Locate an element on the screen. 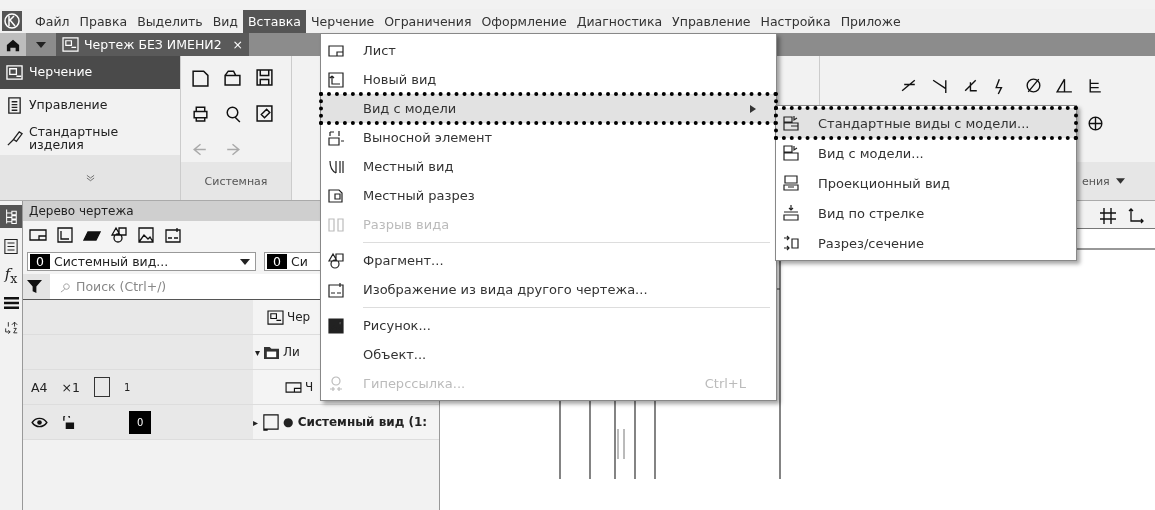 The width and height of the screenshot is (1155, 510). tree-item-label: ● Системный вид (1: is located at coordinates (355, 422).